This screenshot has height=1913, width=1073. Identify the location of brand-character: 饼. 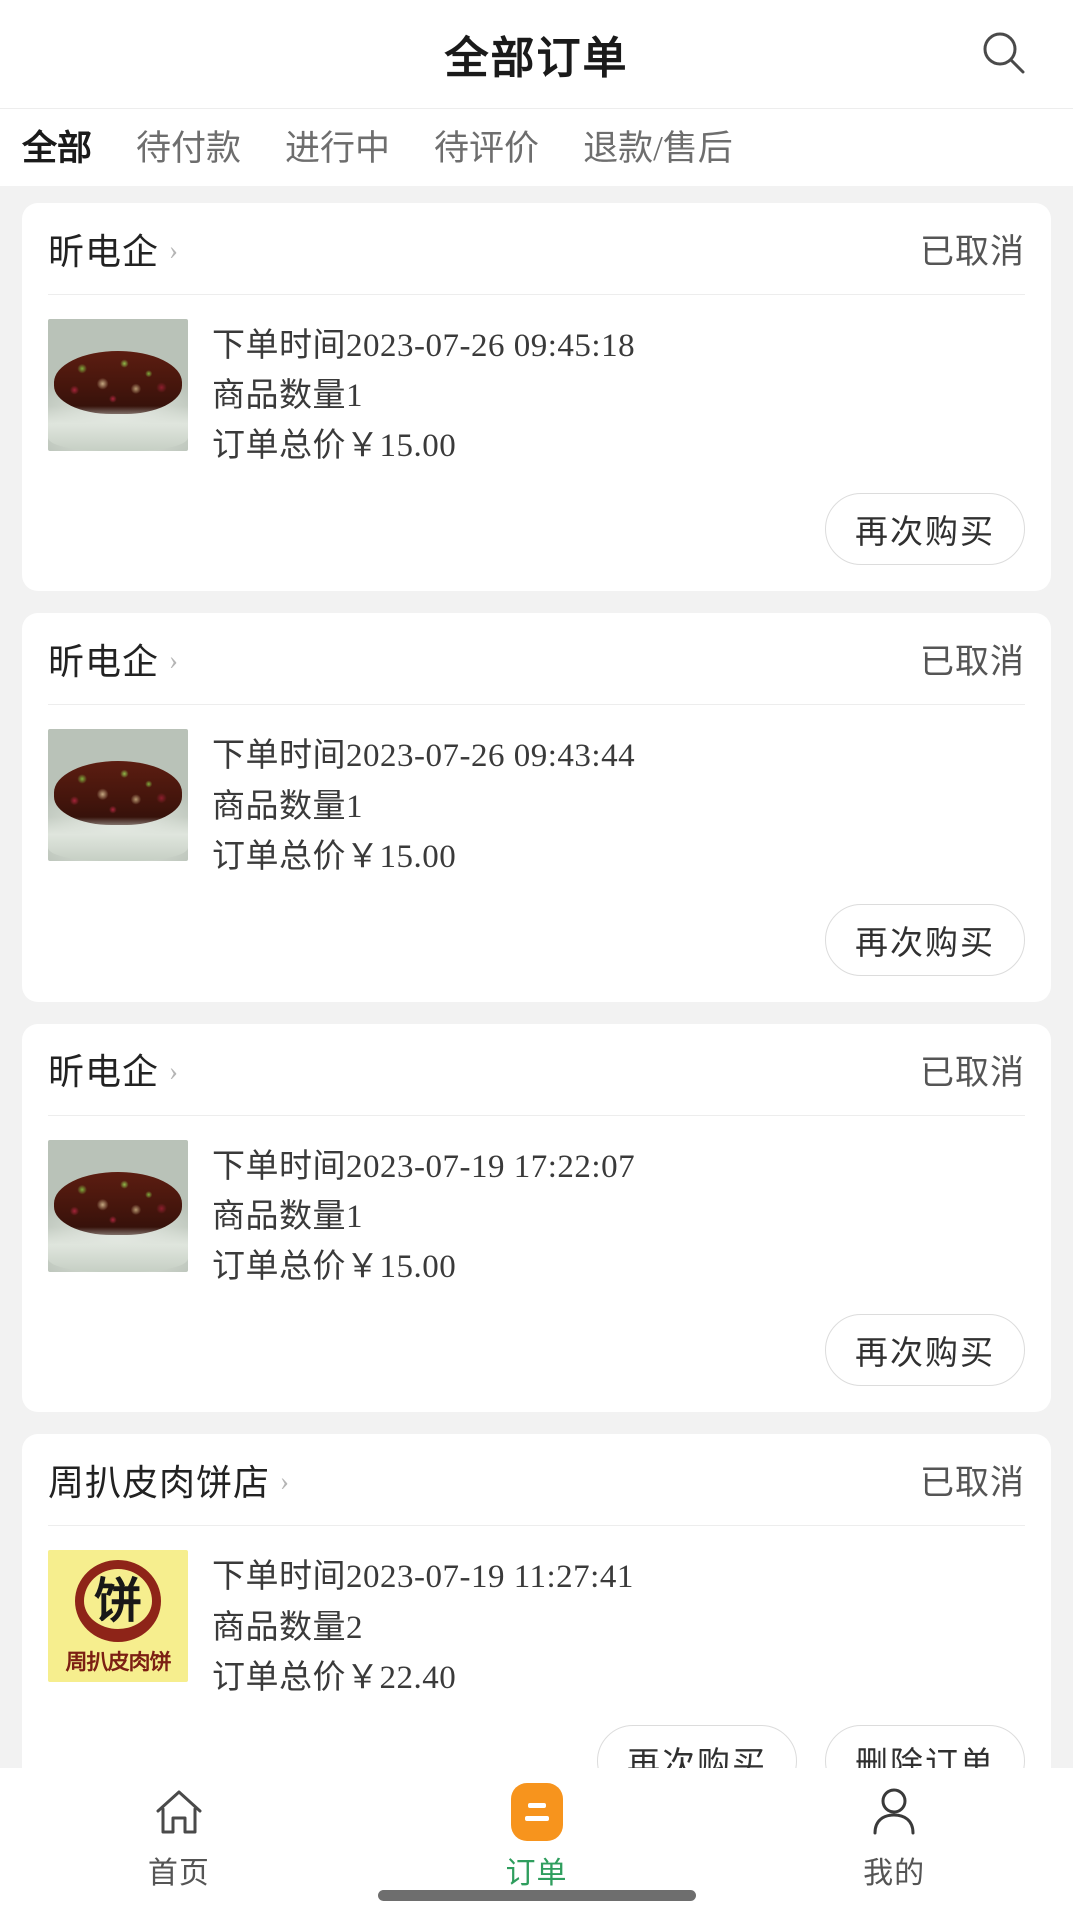
(117, 1601).